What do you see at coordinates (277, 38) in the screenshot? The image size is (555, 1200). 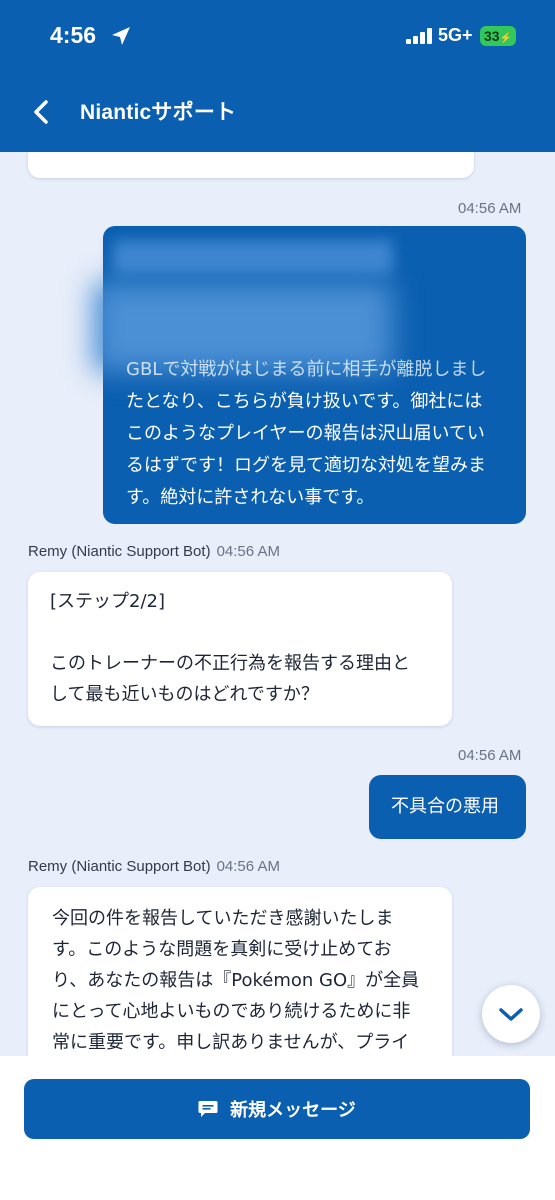 I see `status-bar: 4:56 5G+ 33⚡` at bounding box center [277, 38].